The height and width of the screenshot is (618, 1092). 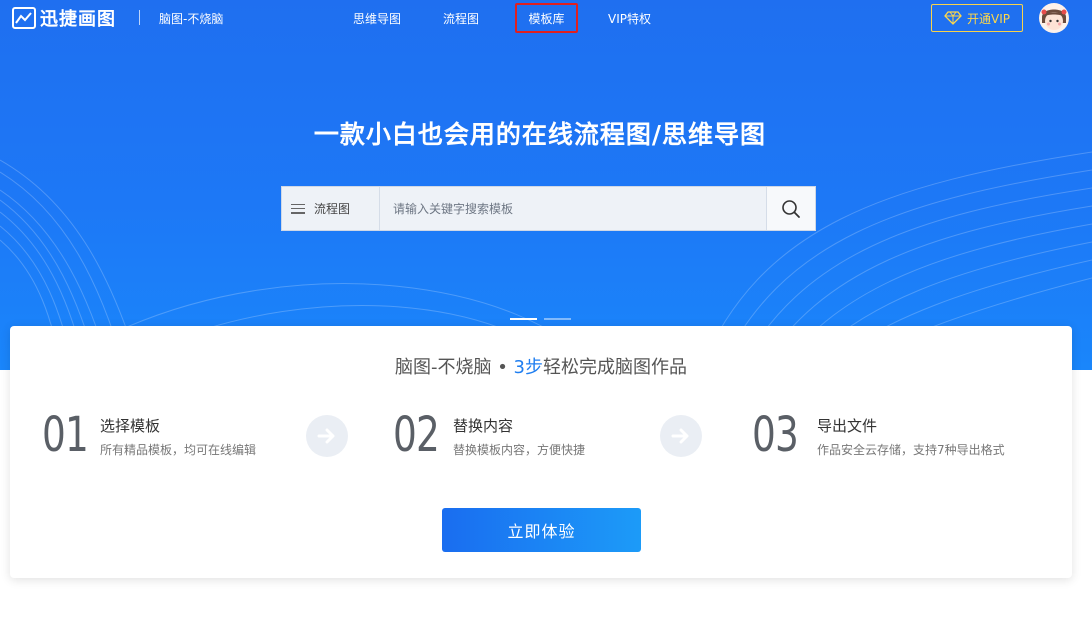 I want to click on step-description: 替换模板内容，方便快捷, so click(x=519, y=450).